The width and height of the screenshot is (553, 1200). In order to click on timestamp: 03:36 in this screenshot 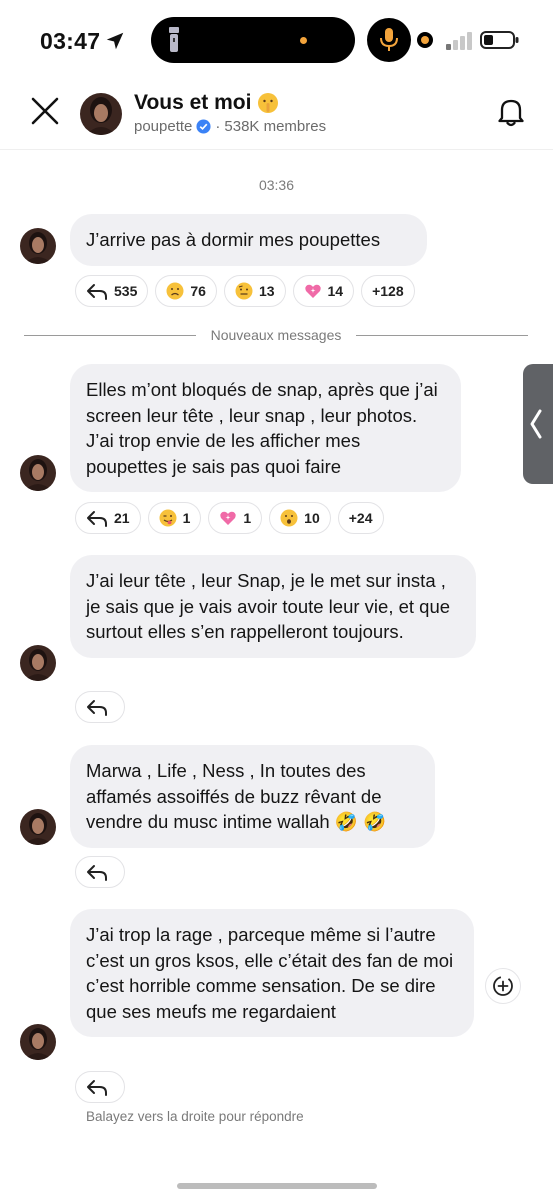, I will do `click(276, 185)`.